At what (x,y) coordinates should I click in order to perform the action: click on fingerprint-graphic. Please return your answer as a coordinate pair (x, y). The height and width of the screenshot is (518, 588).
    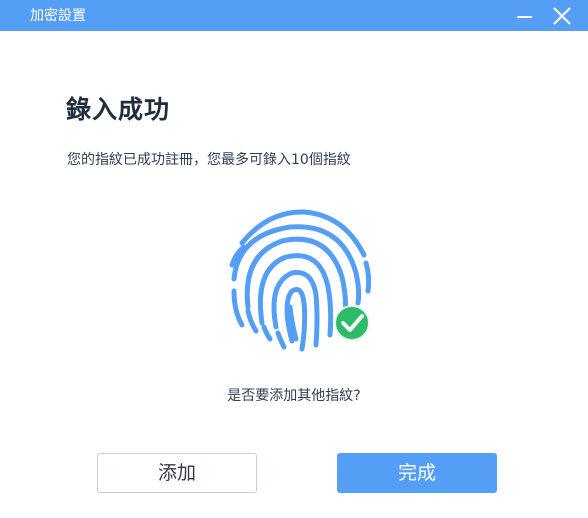
    Looking at the image, I should click on (300, 282).